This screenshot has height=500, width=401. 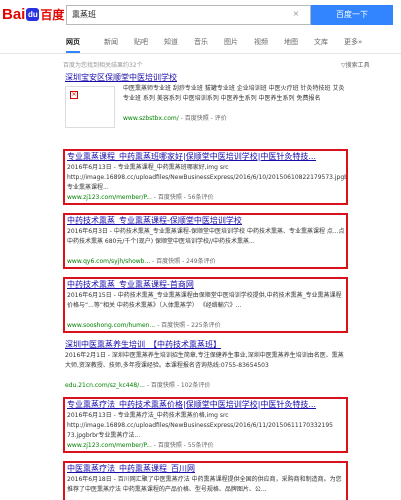 What do you see at coordinates (205, 469) in the screenshot?
I see `result-title: 中医熏蒸疗法_中药熏蒸课程_百川网` at bounding box center [205, 469].